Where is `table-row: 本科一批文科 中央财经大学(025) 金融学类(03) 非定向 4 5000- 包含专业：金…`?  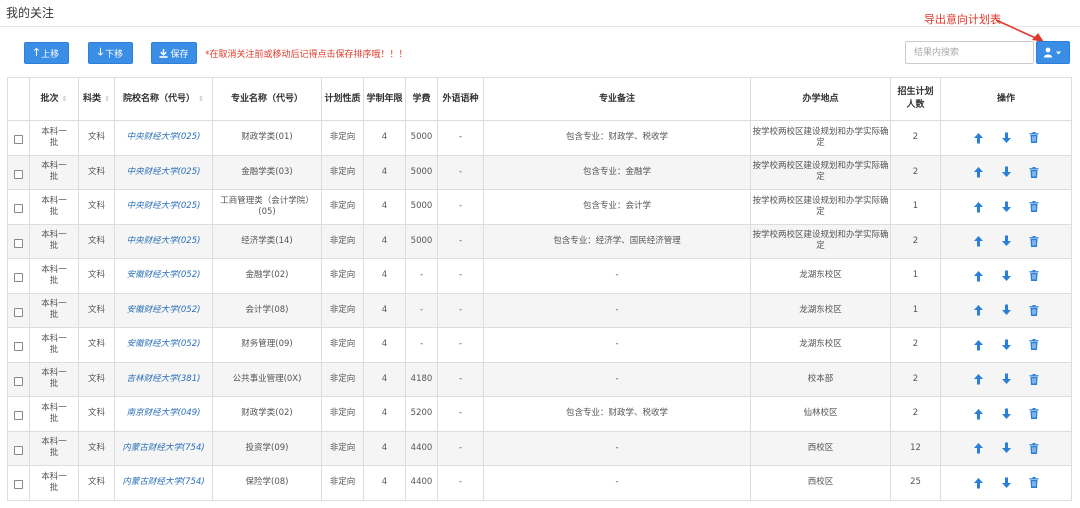 table-row: 本科一批文科 中央财经大学(025) 金融学类(03) 非定向 4 5000- 包含专业：金… is located at coordinates (539, 172).